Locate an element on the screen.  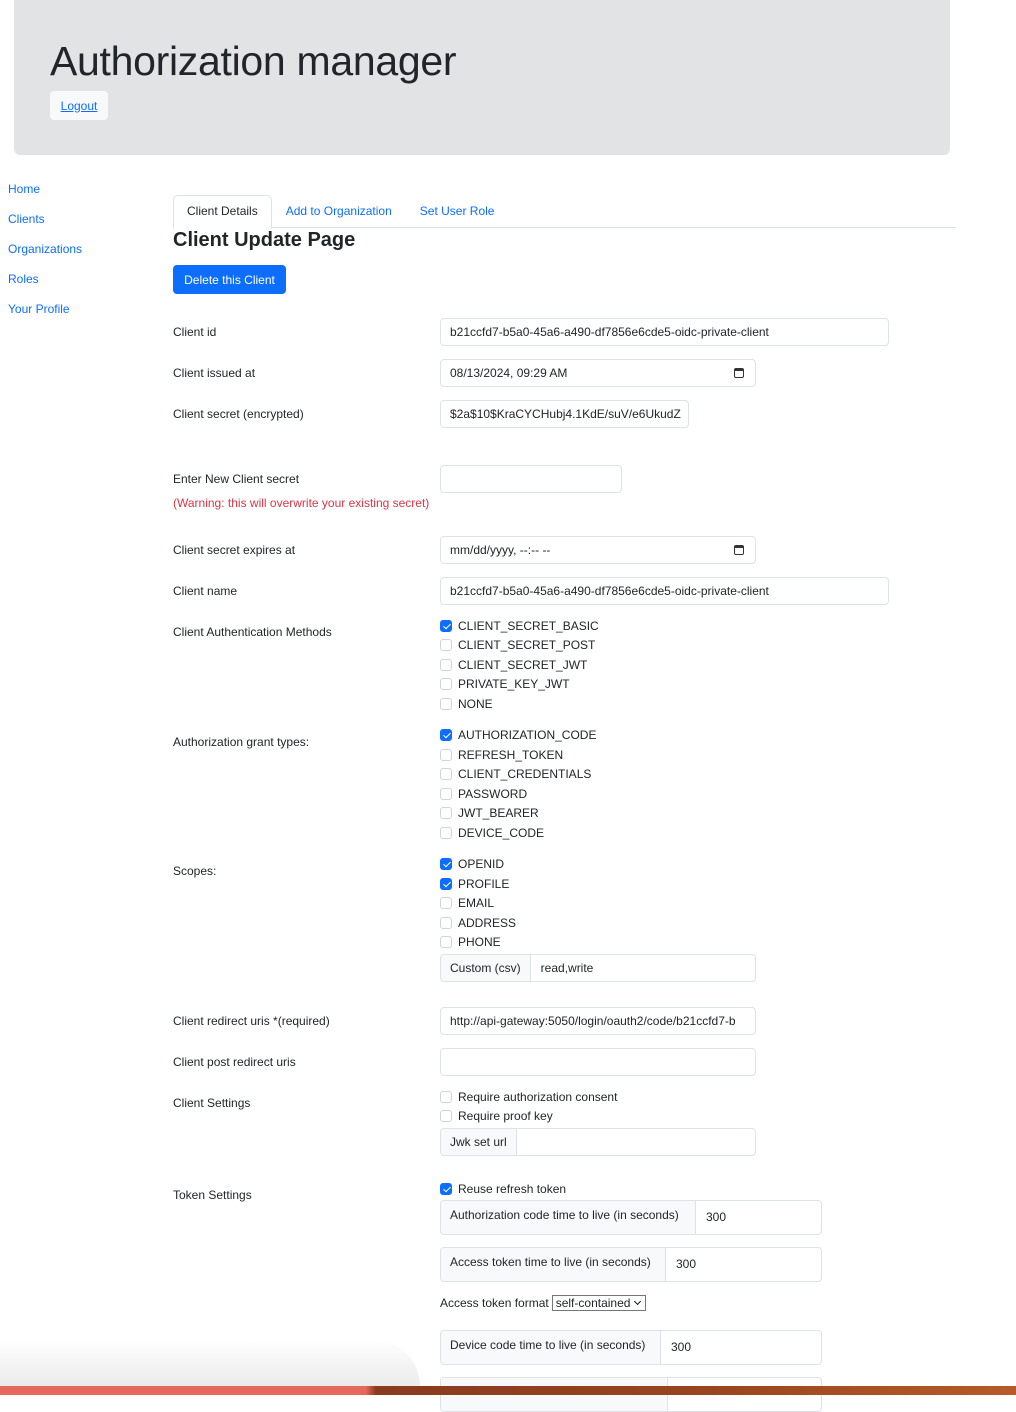
device-code-ttl-value: 300 is located at coordinates (681, 1347).